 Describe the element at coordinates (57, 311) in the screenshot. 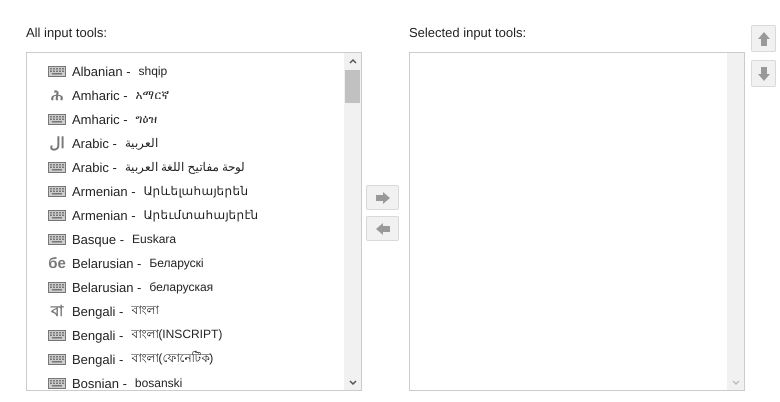

I see `script-glyph-icon: বা` at that location.